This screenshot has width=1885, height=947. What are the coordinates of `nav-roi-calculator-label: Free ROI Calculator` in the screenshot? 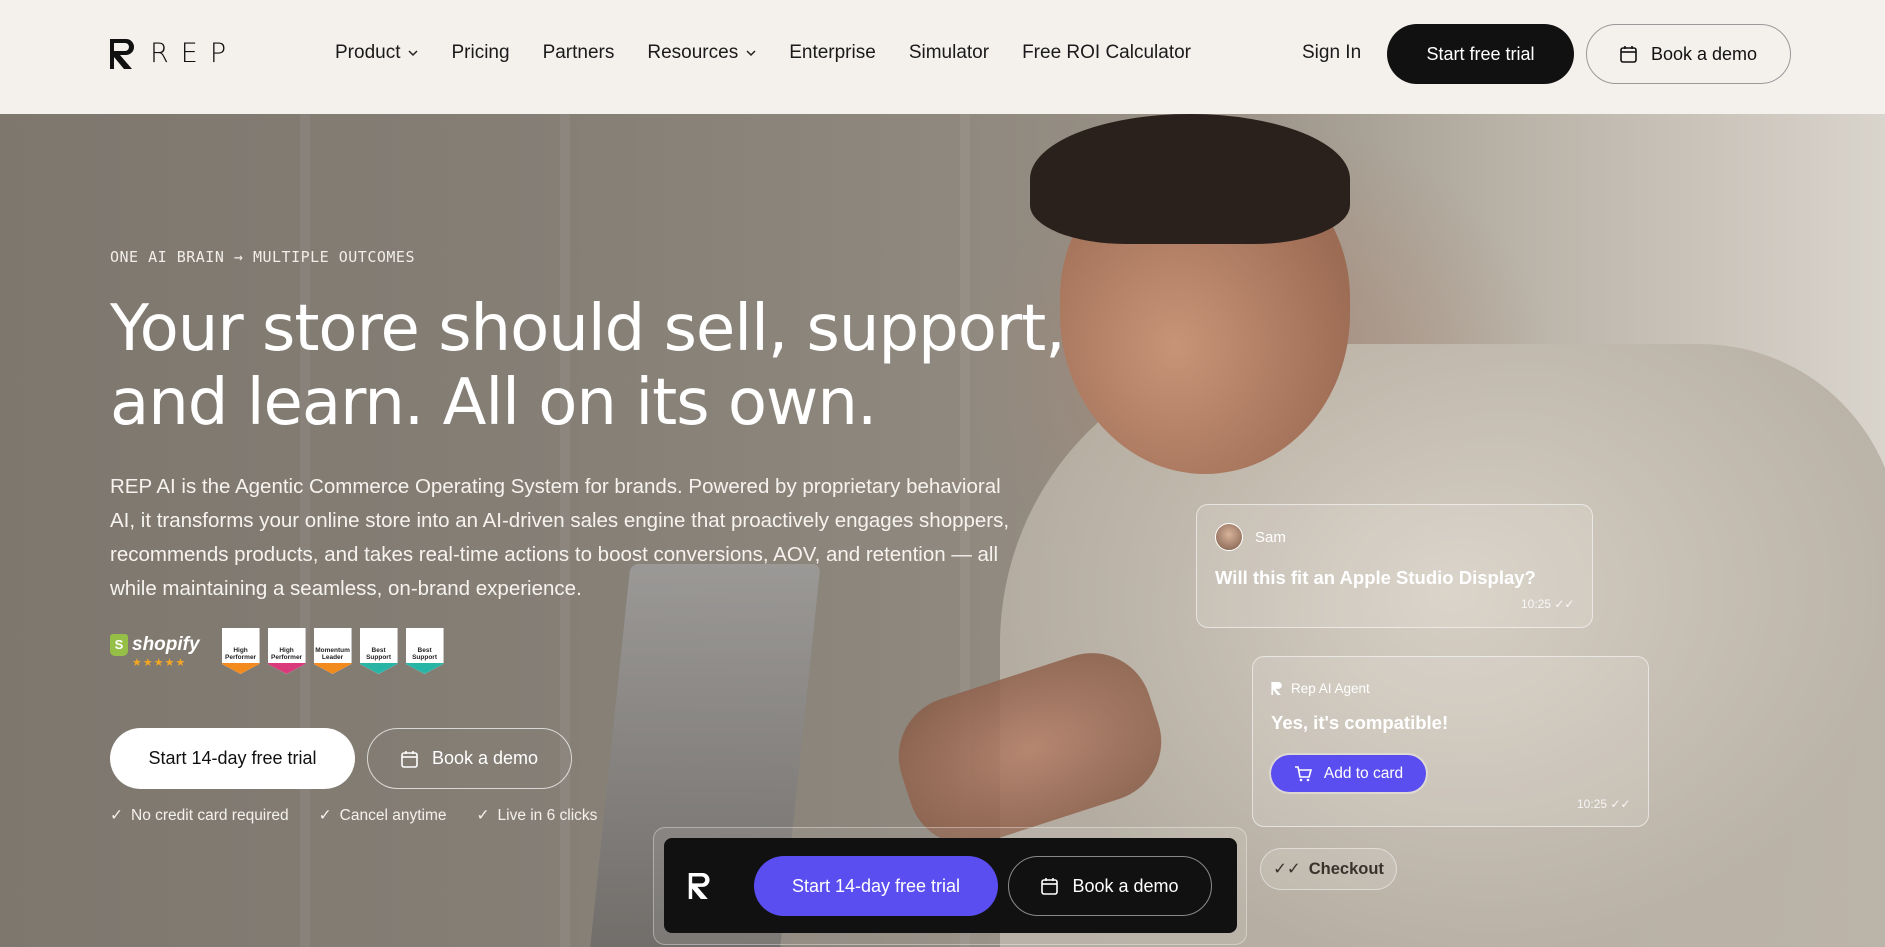 It's located at (1107, 52).